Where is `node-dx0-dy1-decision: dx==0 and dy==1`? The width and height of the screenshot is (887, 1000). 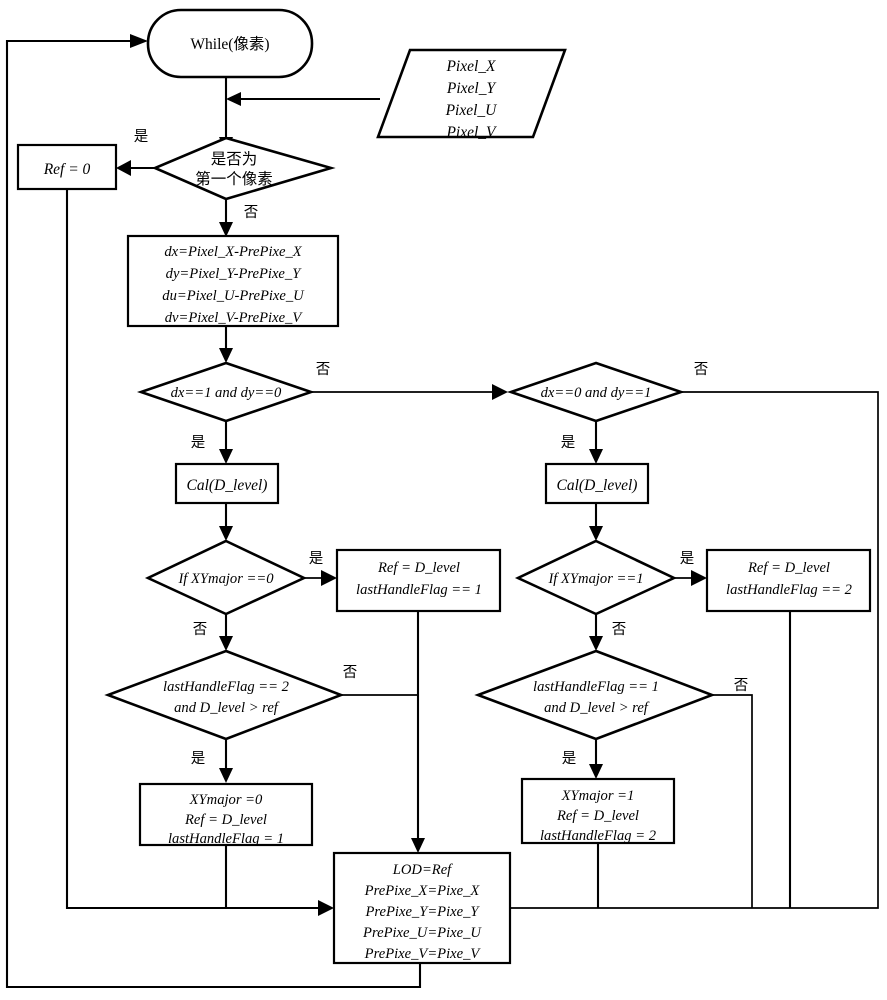
node-dx0-dy1-decision: dx==0 and dy==1 is located at coordinates (596, 392).